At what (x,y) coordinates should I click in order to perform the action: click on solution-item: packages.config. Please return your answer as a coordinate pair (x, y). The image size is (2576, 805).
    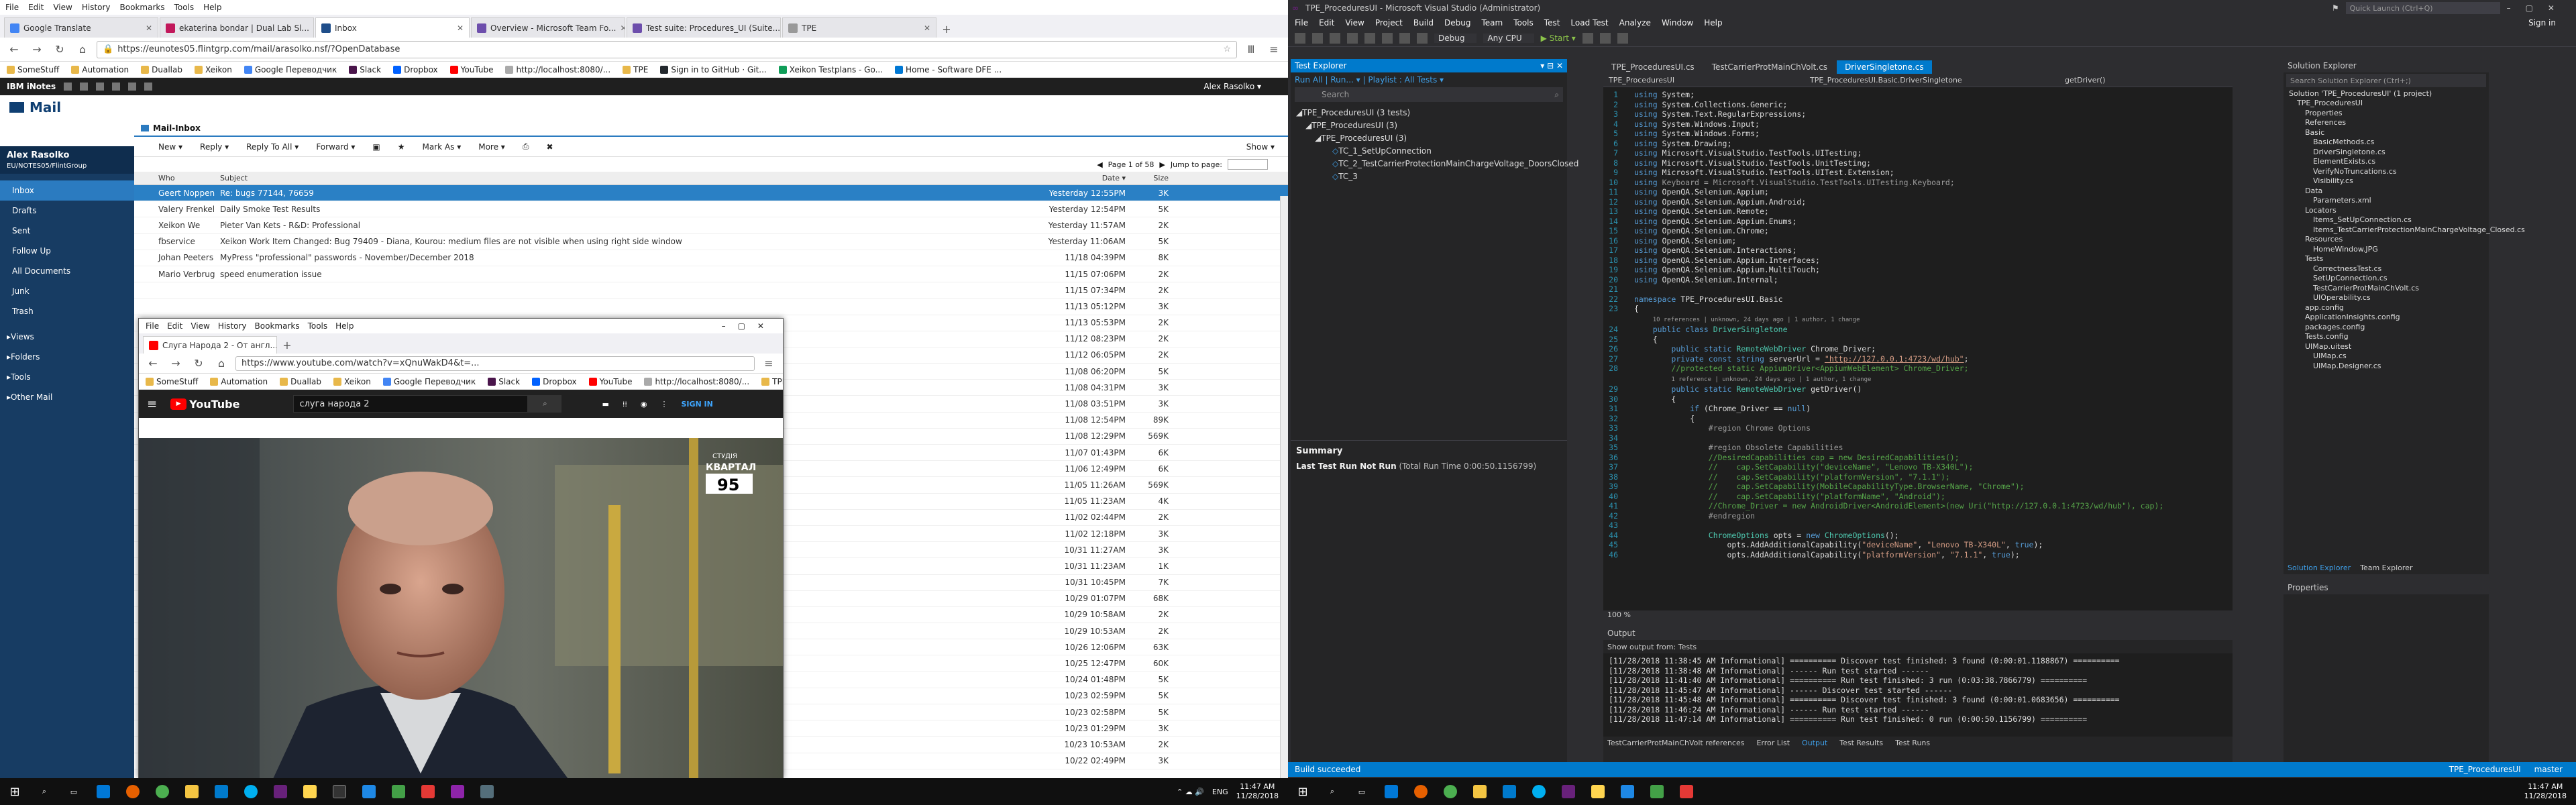
    Looking at the image, I should click on (2387, 327).